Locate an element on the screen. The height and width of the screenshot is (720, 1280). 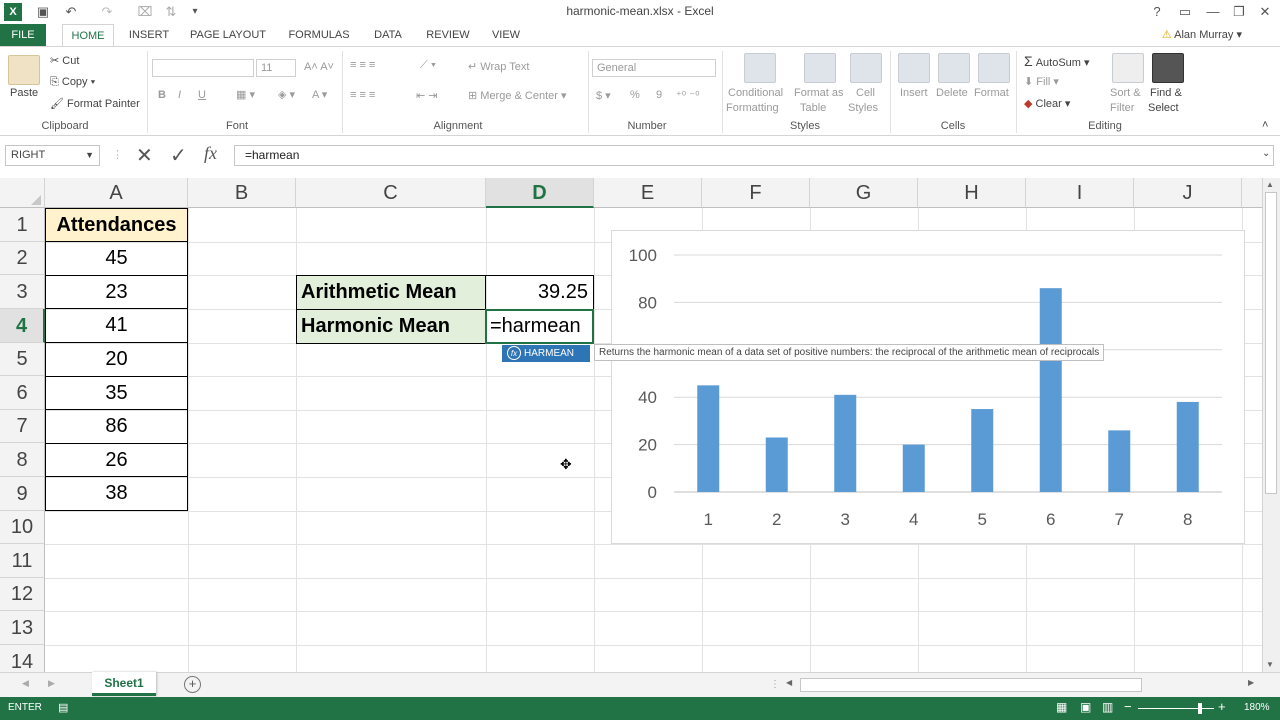
orientation-icon: ⟋ ▾ is located at coordinates (428, 65).